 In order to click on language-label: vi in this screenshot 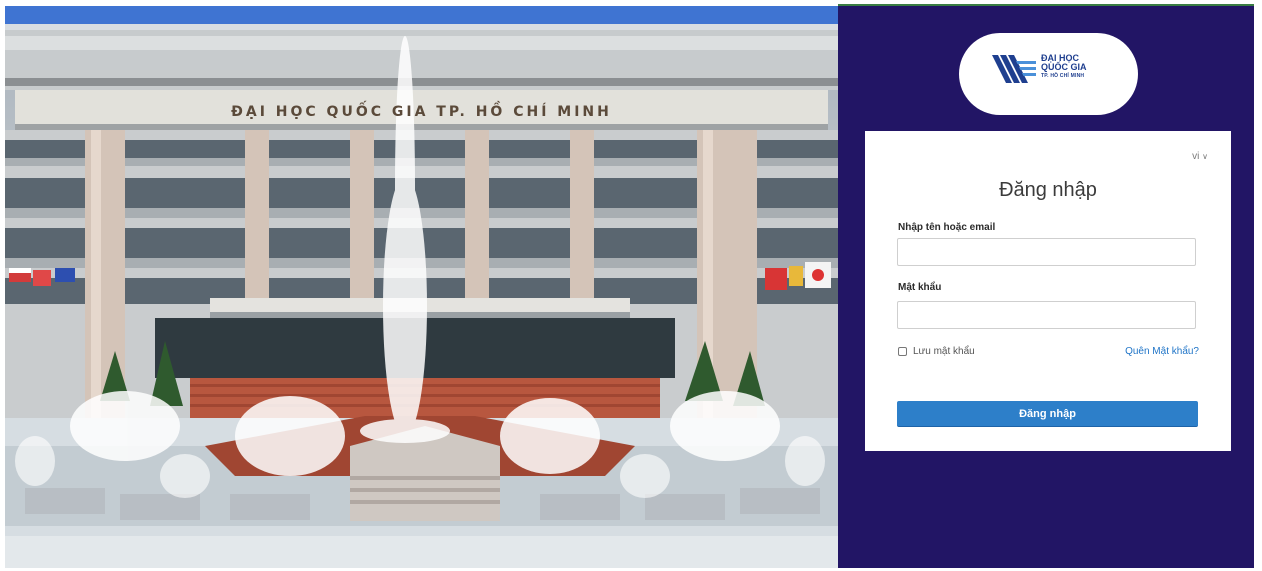, I will do `click(1196, 156)`.